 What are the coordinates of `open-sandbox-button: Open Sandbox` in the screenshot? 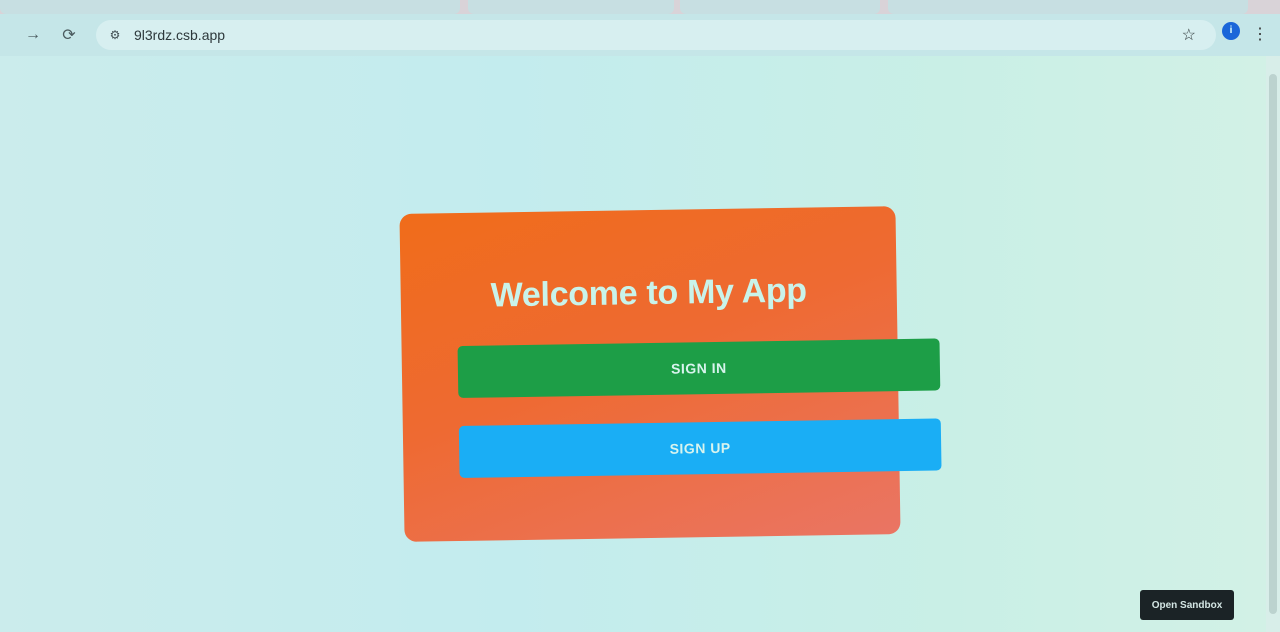 It's located at (1187, 605).